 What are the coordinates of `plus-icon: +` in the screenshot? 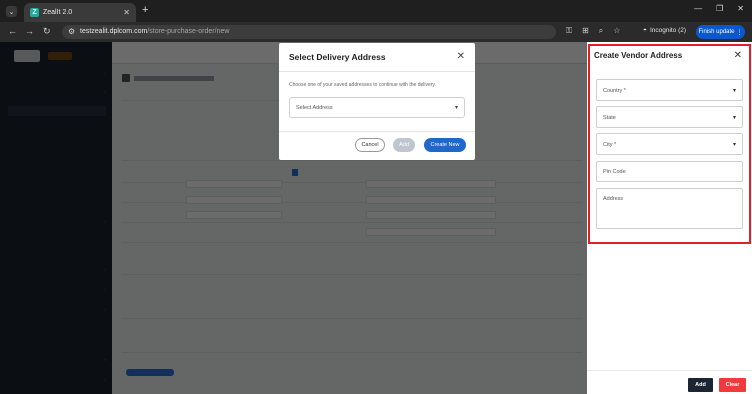 It's located at (145, 10).